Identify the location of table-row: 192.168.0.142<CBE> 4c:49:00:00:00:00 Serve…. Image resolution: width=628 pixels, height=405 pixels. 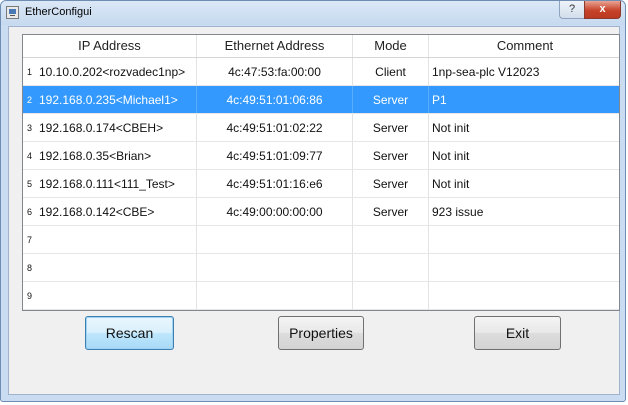
(321, 212).